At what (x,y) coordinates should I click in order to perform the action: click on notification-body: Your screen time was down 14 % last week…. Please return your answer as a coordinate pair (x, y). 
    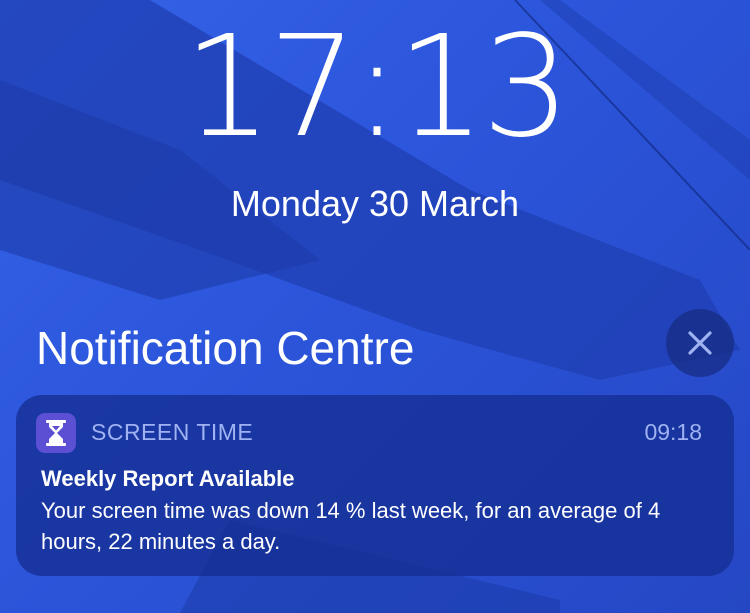
    Looking at the image, I should click on (351, 526).